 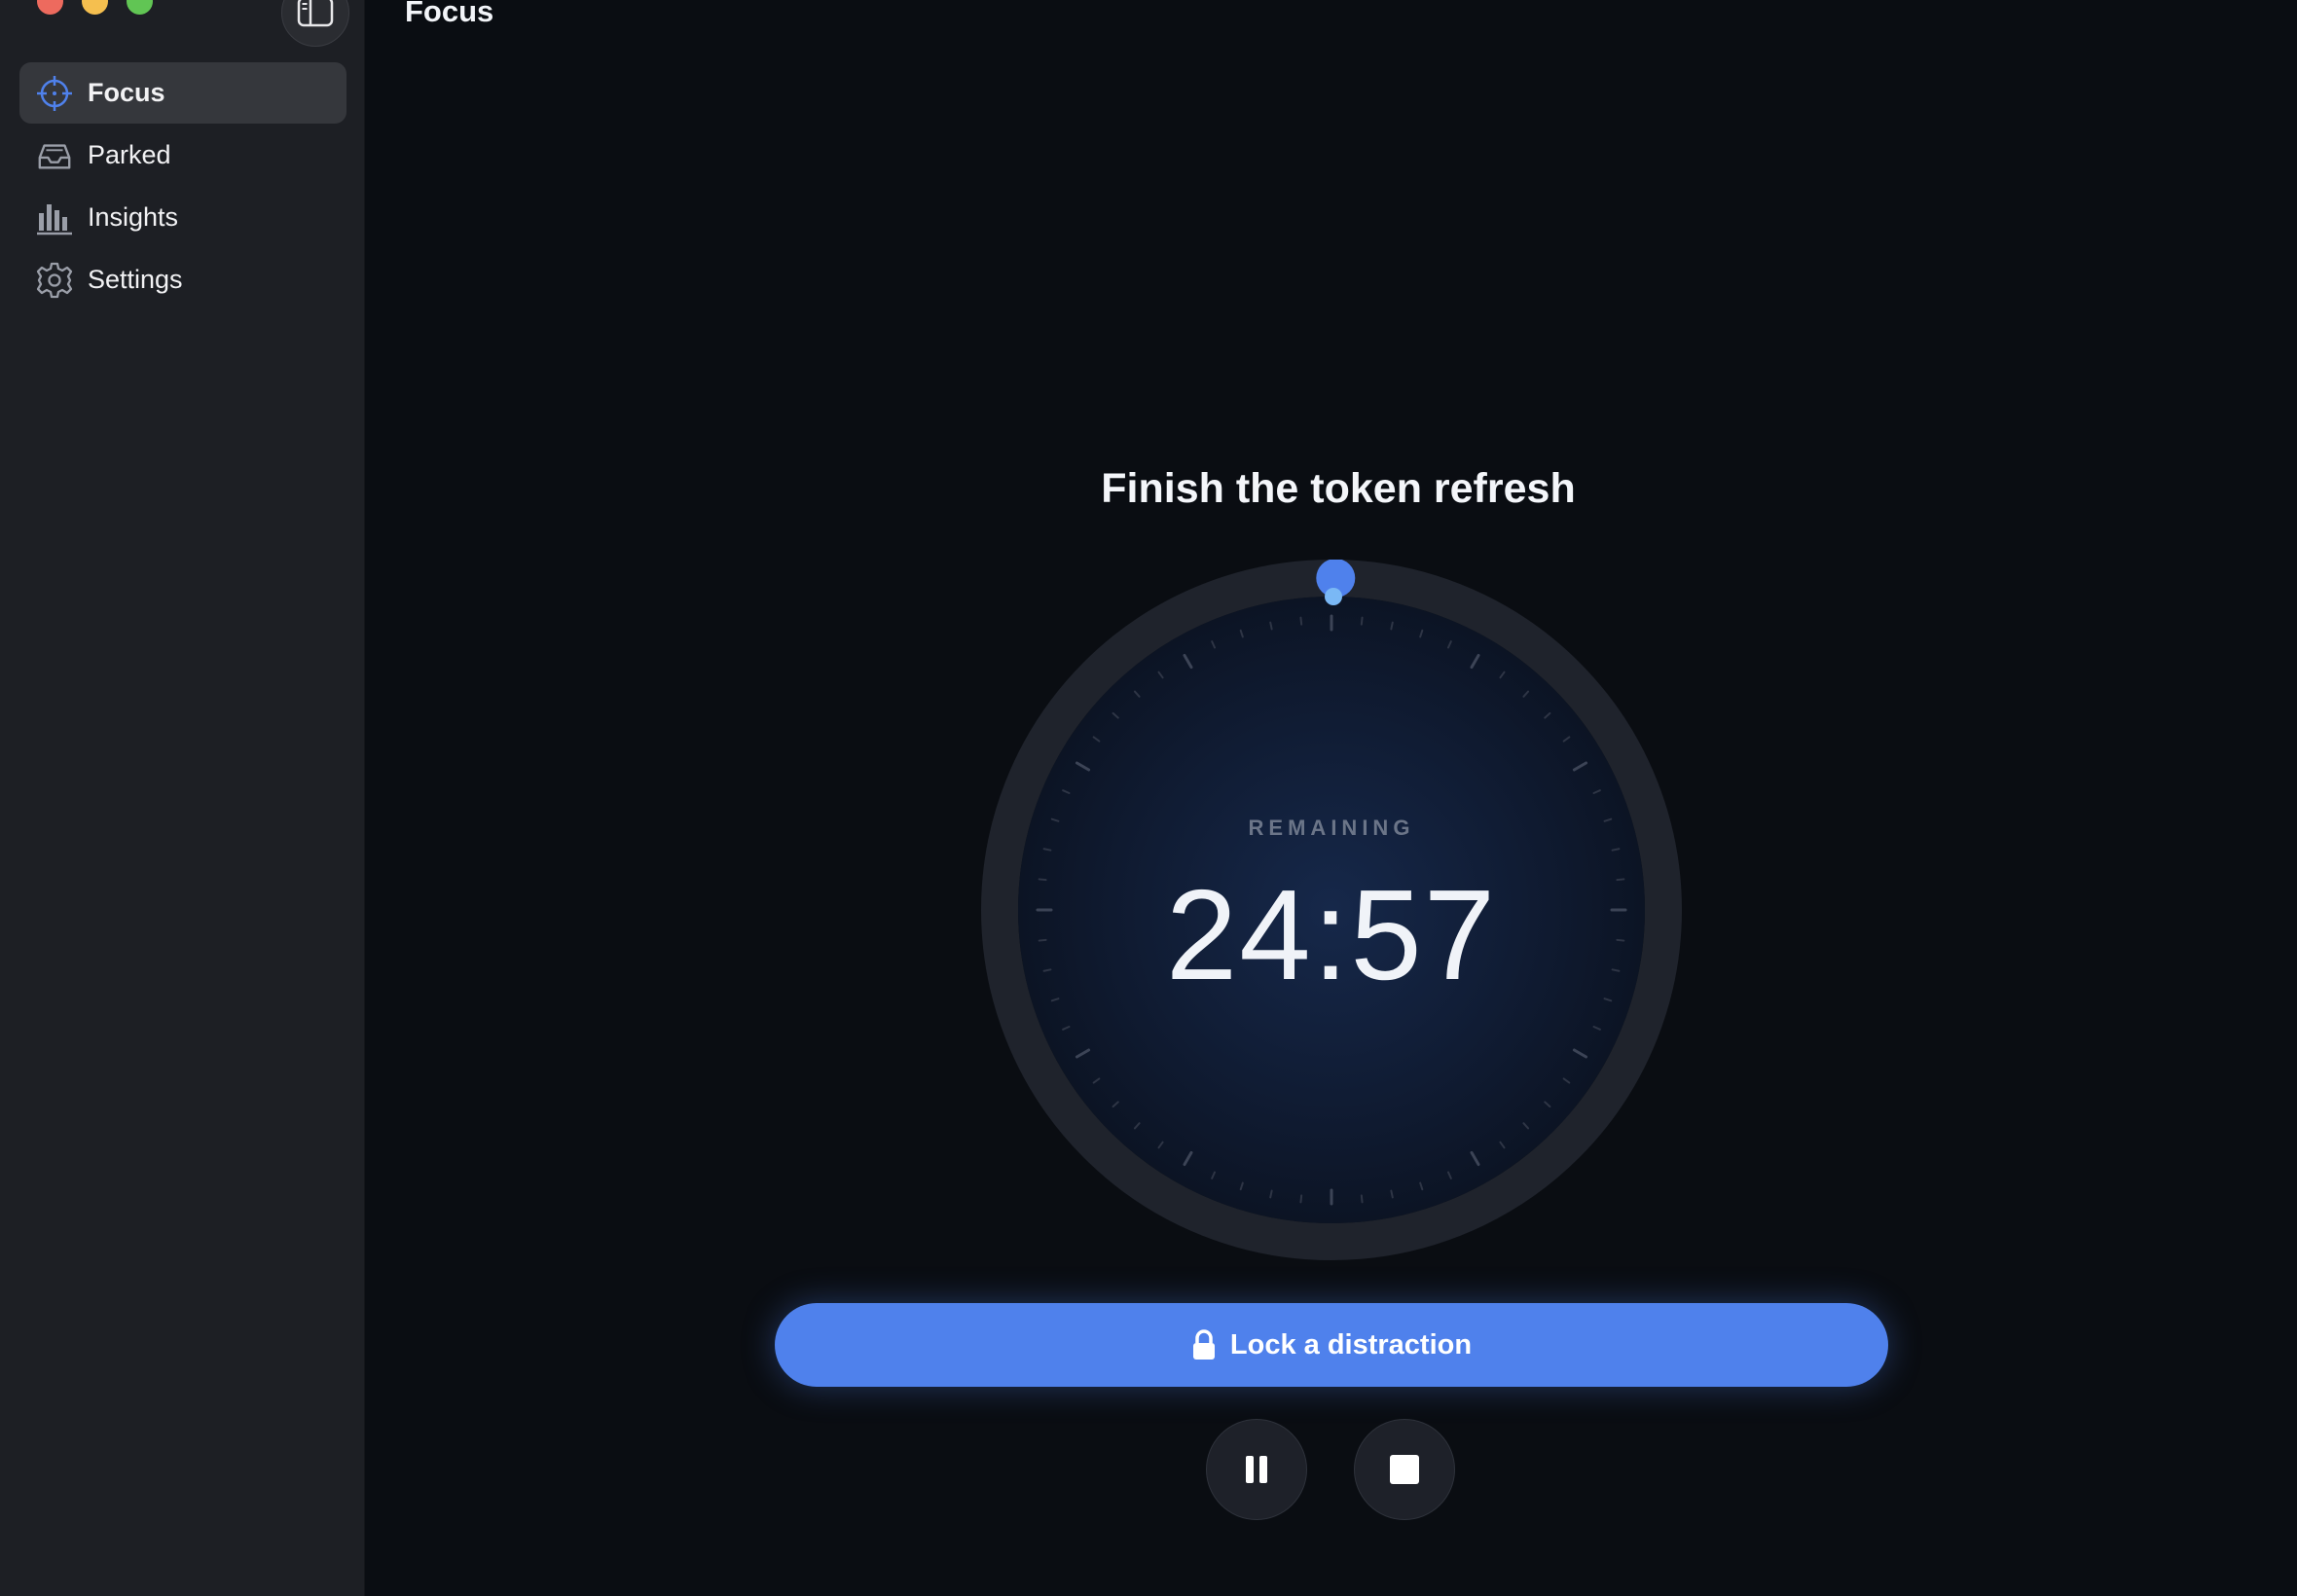 I want to click on stop-button, so click(x=1404, y=1469).